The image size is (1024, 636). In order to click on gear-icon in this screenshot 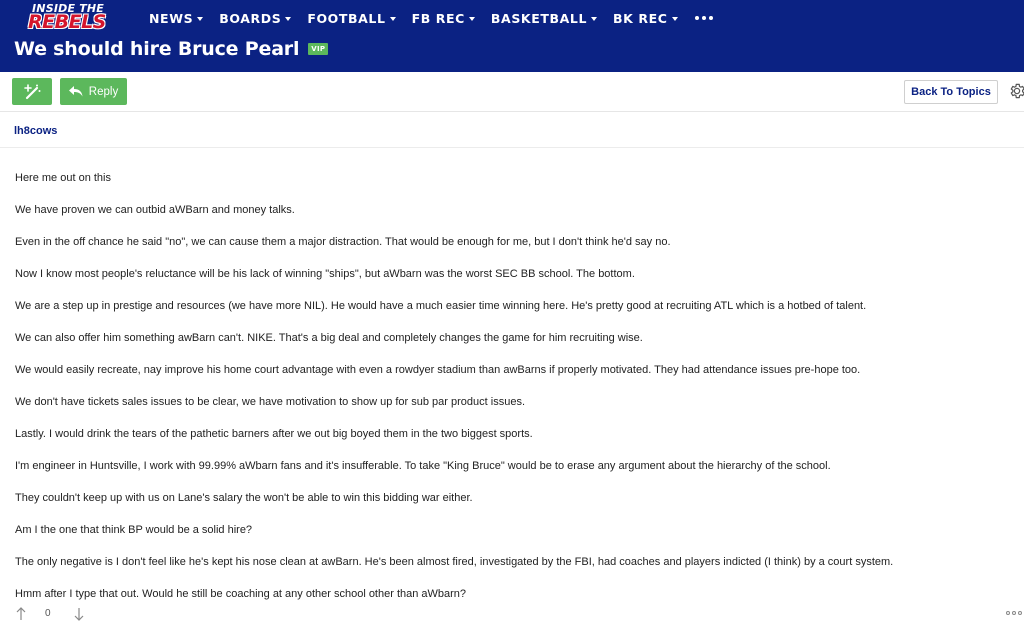, I will do `click(1016, 91)`.